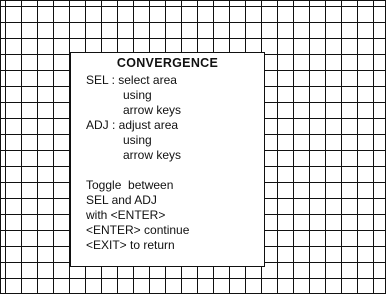 This screenshot has height=295, width=388. I want to click on sel-instruction-using: using, so click(137, 95).